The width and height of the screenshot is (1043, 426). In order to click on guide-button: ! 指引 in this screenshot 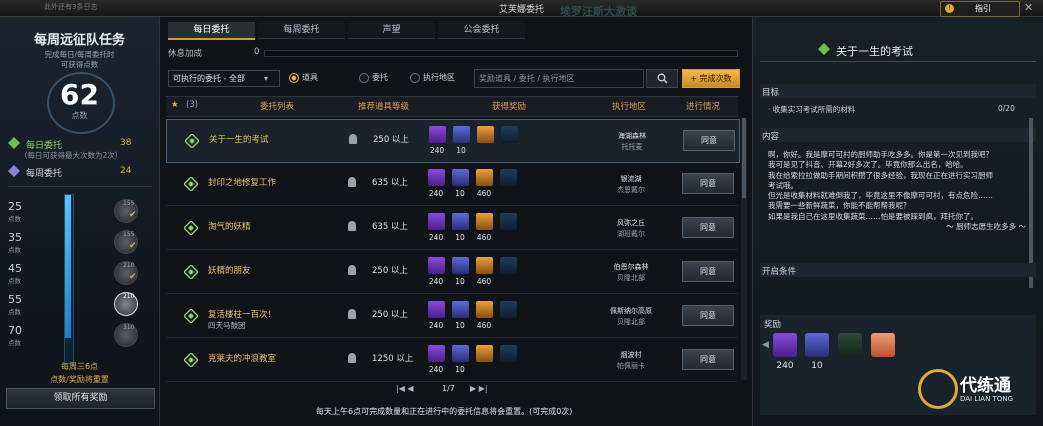, I will do `click(980, 9)`.